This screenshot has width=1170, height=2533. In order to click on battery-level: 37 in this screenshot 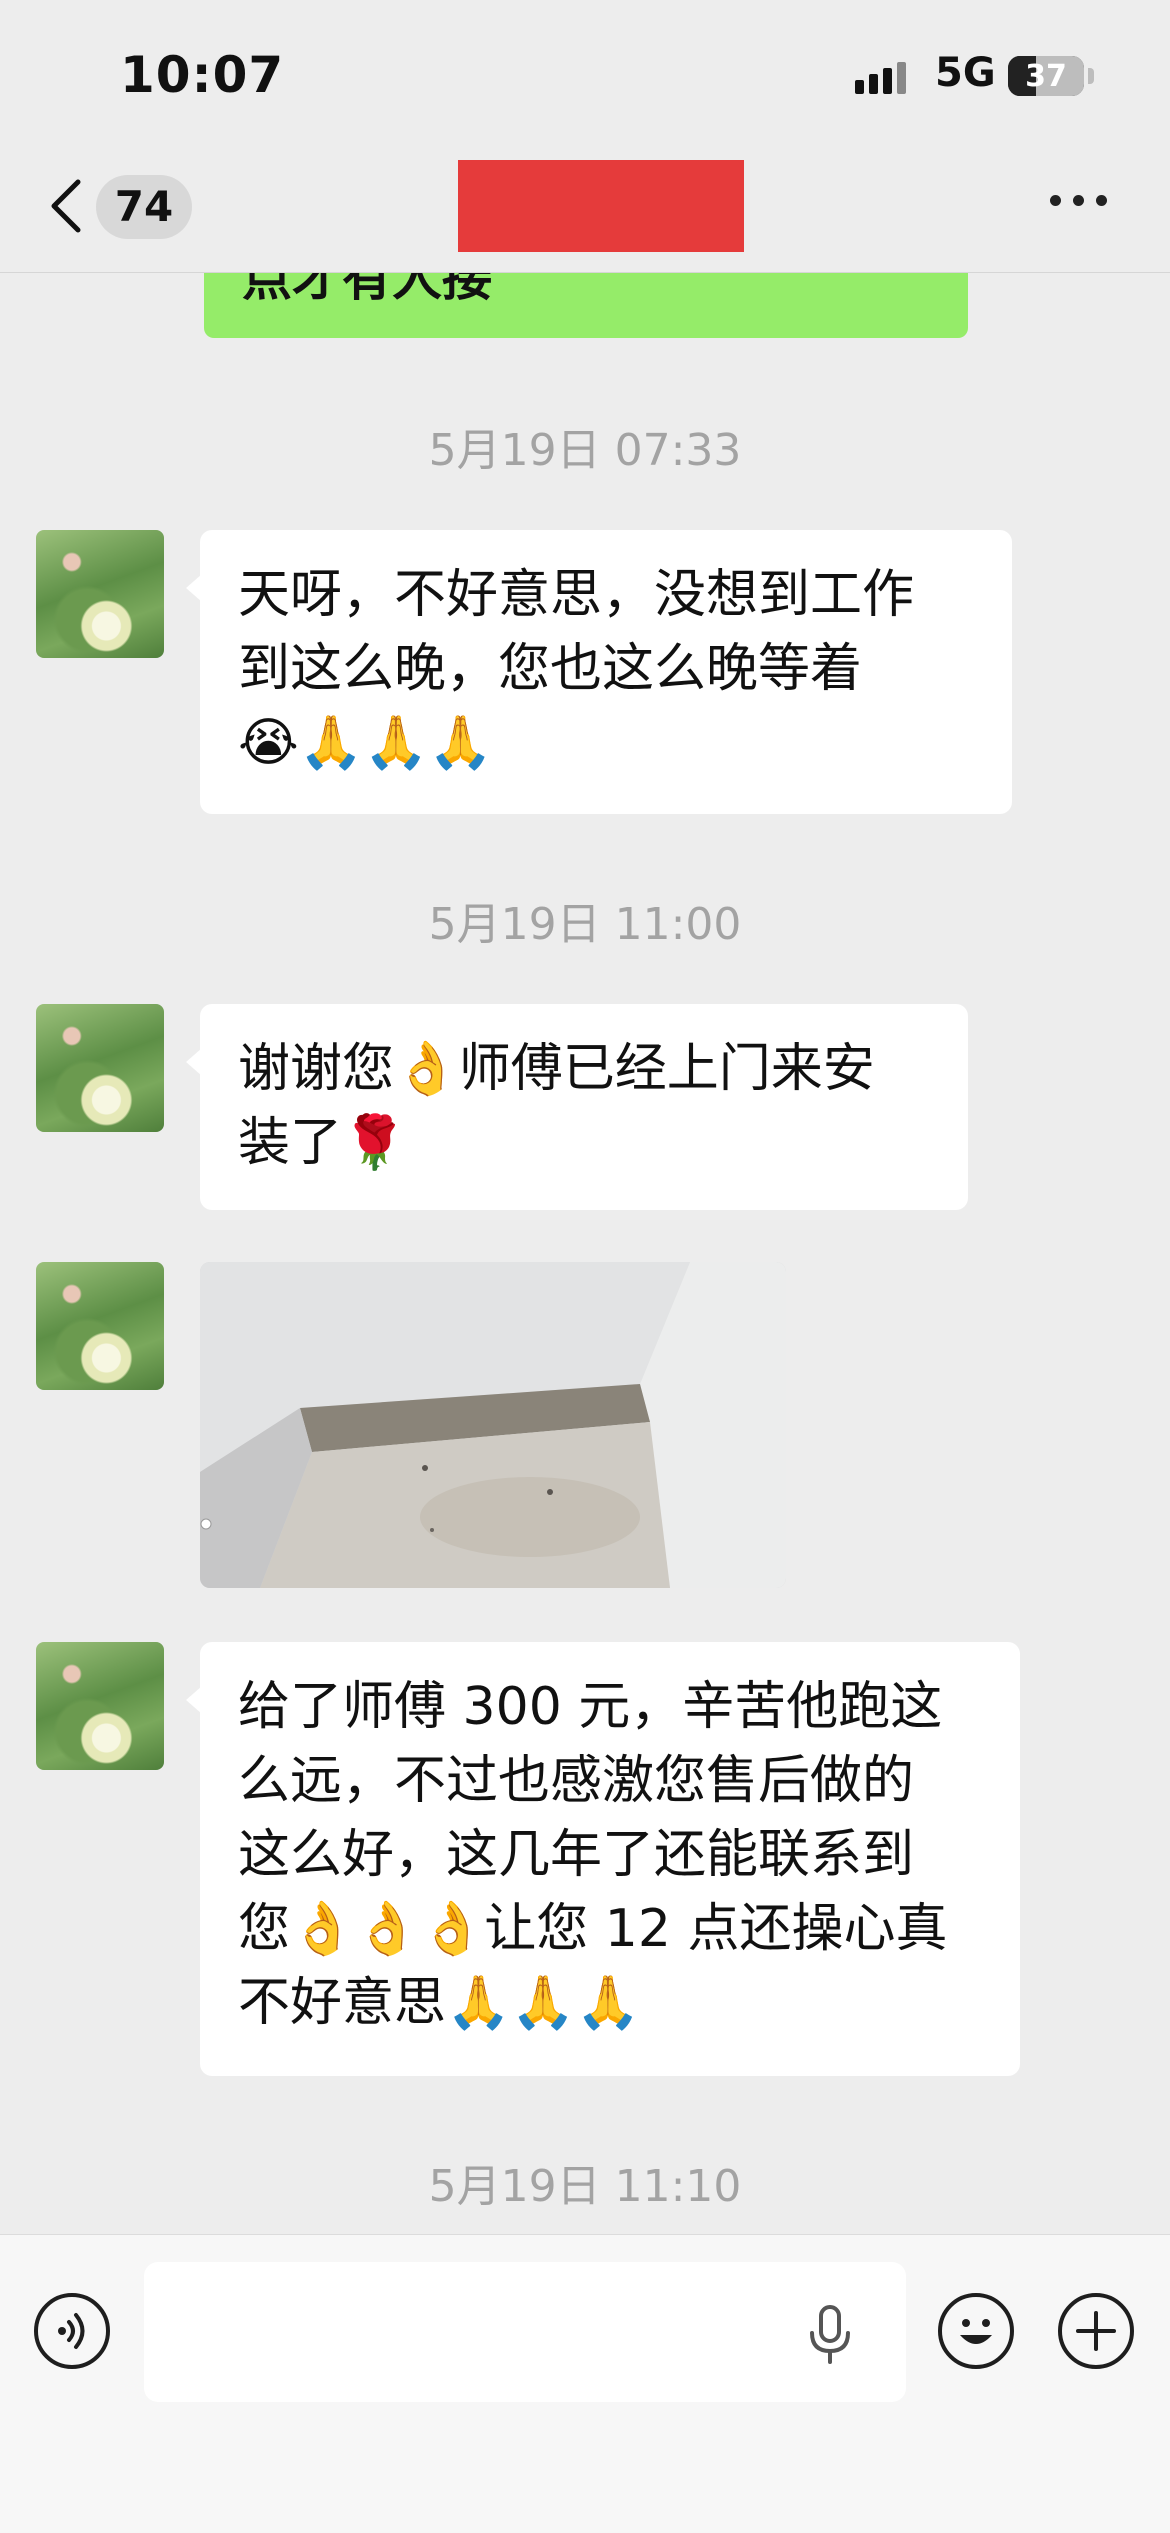, I will do `click(1046, 76)`.